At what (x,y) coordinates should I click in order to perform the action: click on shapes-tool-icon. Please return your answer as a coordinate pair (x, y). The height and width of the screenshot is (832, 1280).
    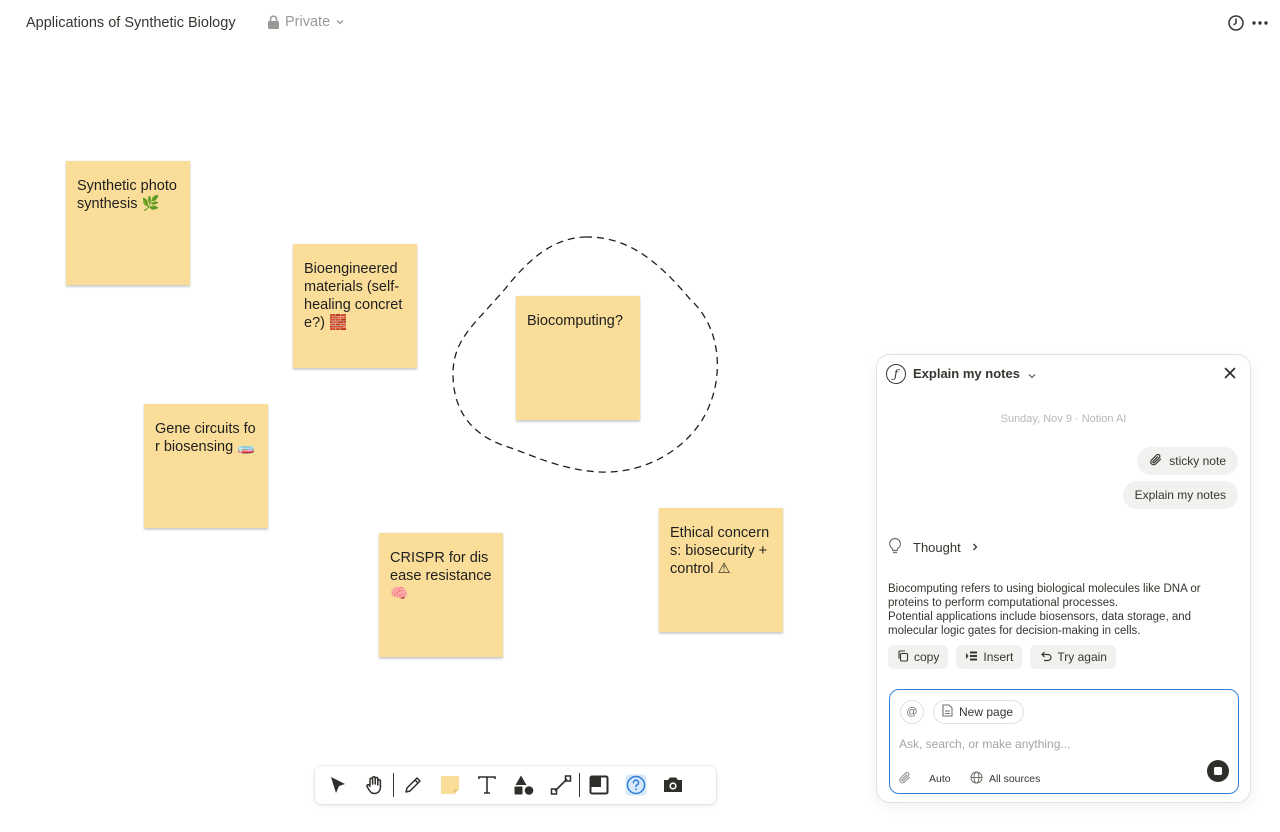
    Looking at the image, I should click on (523, 785).